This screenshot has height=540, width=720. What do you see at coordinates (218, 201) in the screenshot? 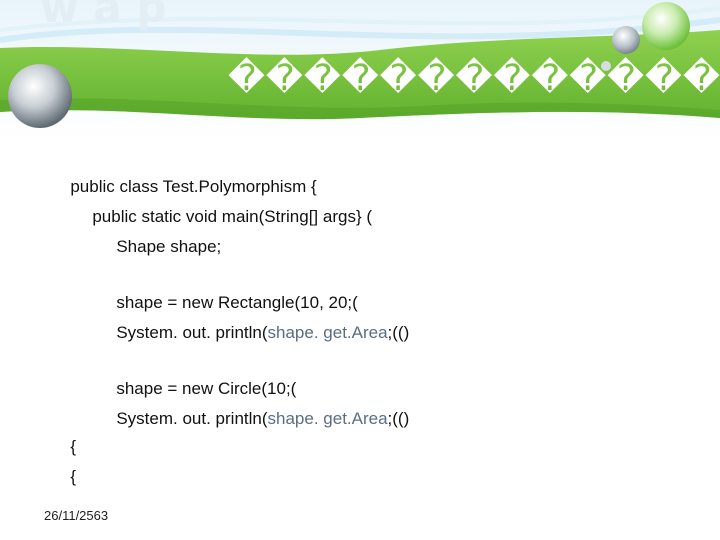
I see `code-line: public static void main(String[] args} (` at bounding box center [218, 201].